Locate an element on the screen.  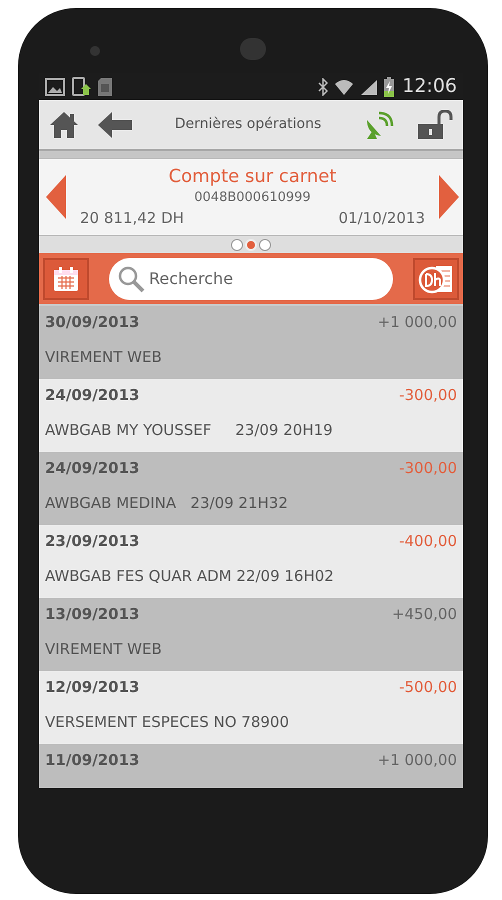
operation-amount: -500,00 is located at coordinates (428, 687).